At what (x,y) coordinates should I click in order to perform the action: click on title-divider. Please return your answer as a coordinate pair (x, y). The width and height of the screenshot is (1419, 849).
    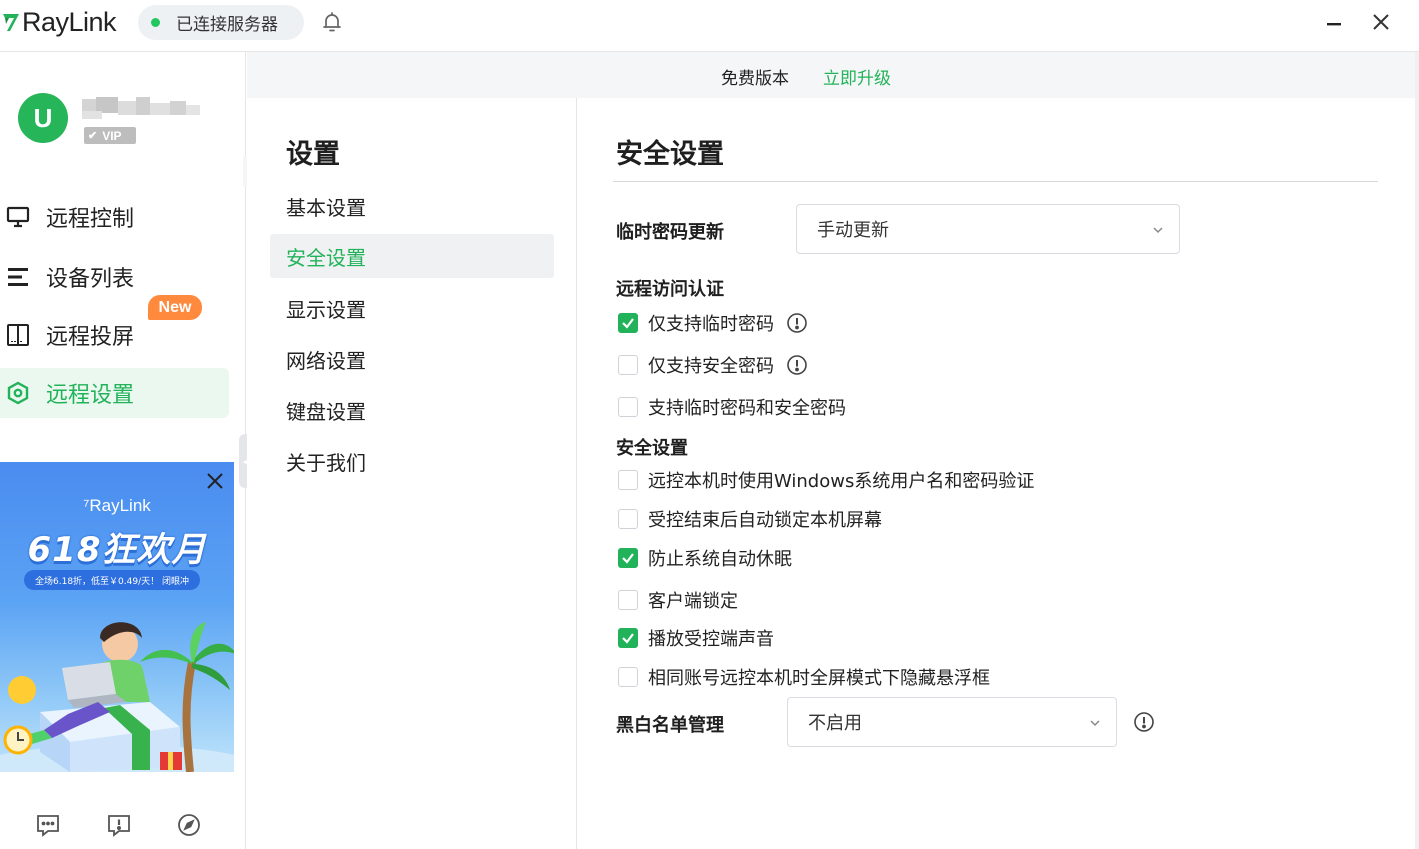
    Looking at the image, I should click on (995, 181).